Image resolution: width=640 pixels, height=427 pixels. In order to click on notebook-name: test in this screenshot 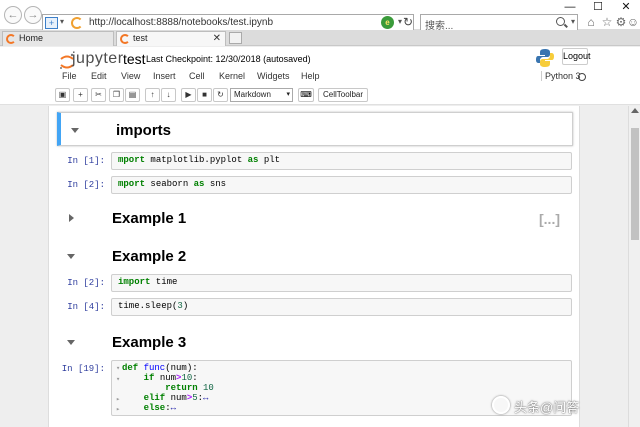, I will do `click(134, 59)`.